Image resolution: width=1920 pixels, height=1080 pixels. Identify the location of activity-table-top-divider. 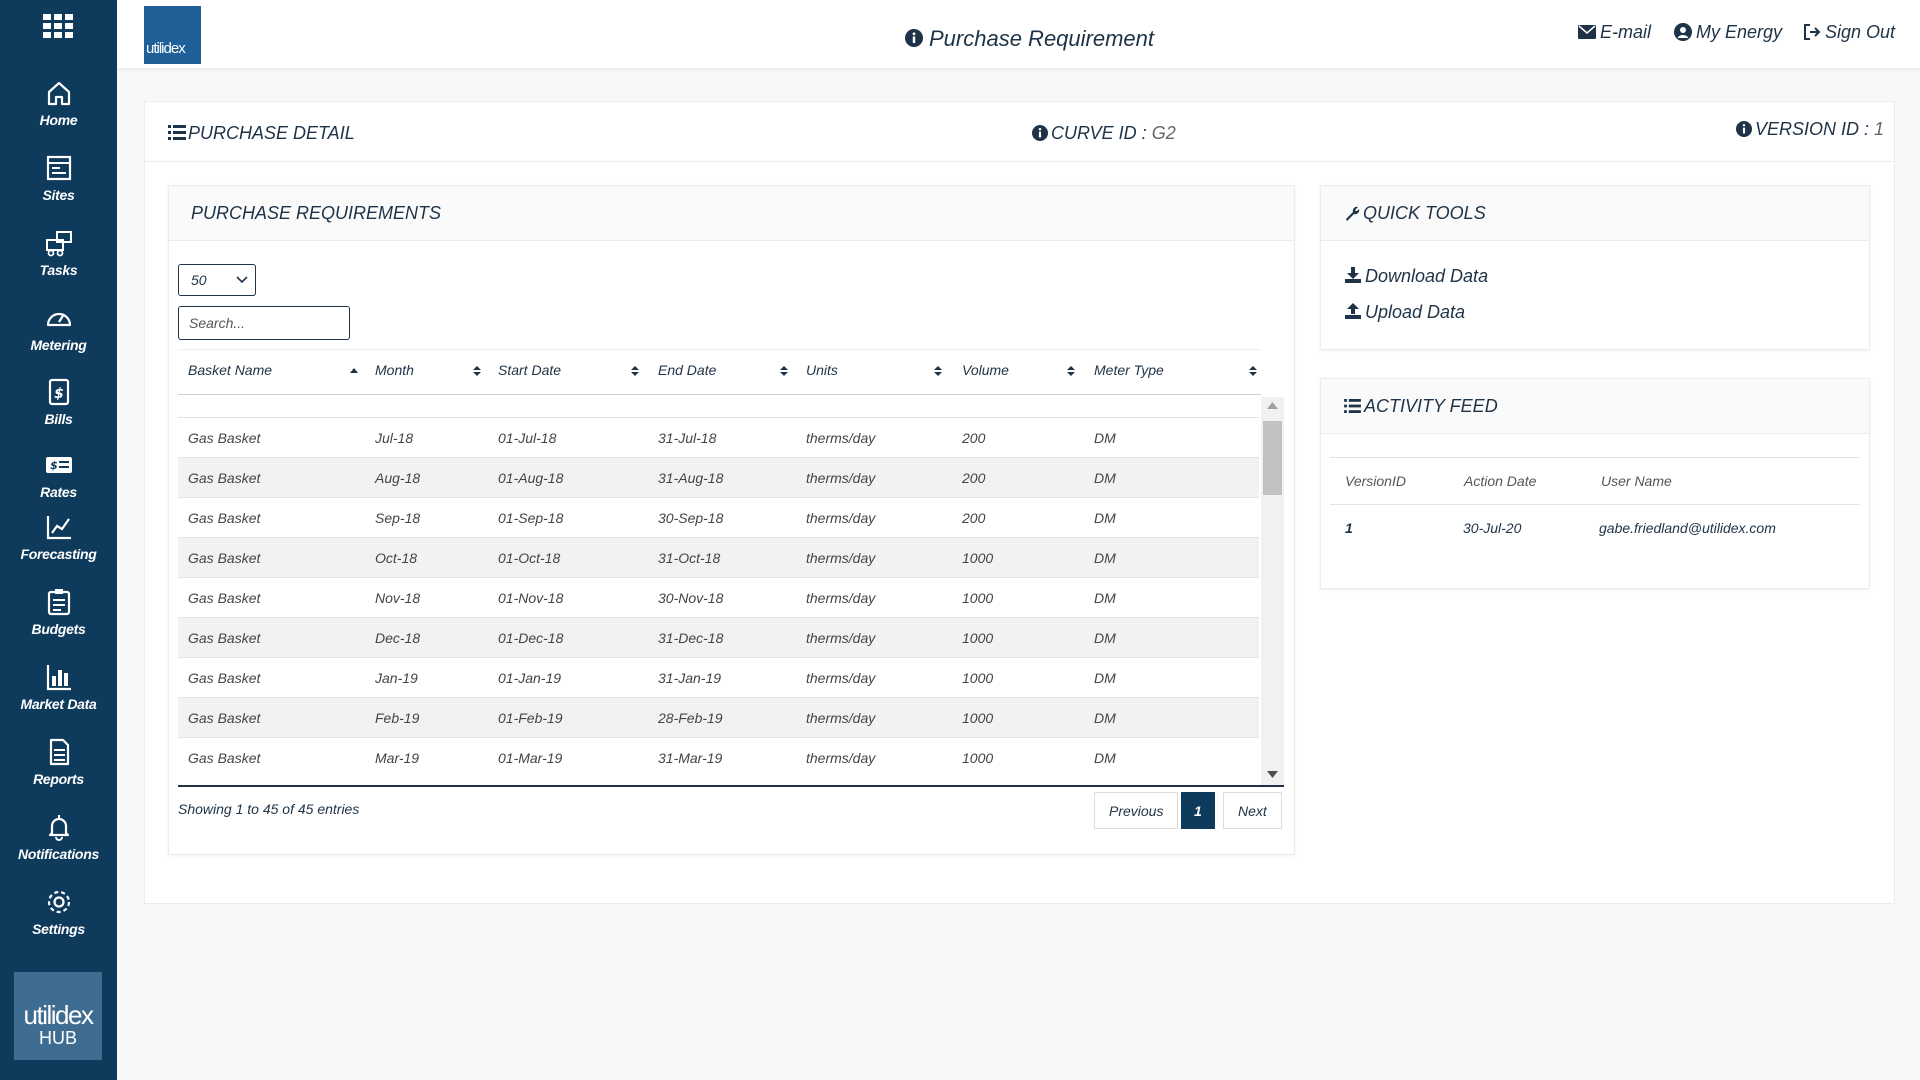
(1595, 457).